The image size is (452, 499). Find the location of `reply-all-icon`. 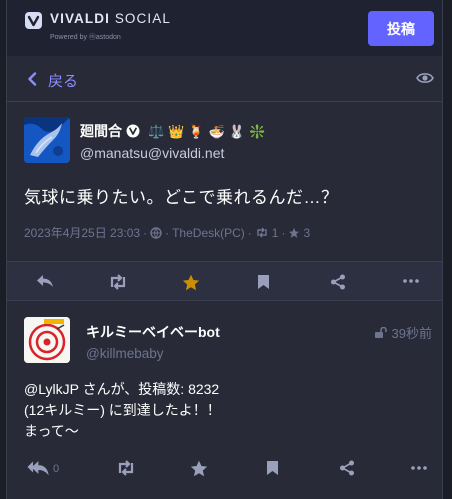

reply-all-icon is located at coordinates (38, 468).